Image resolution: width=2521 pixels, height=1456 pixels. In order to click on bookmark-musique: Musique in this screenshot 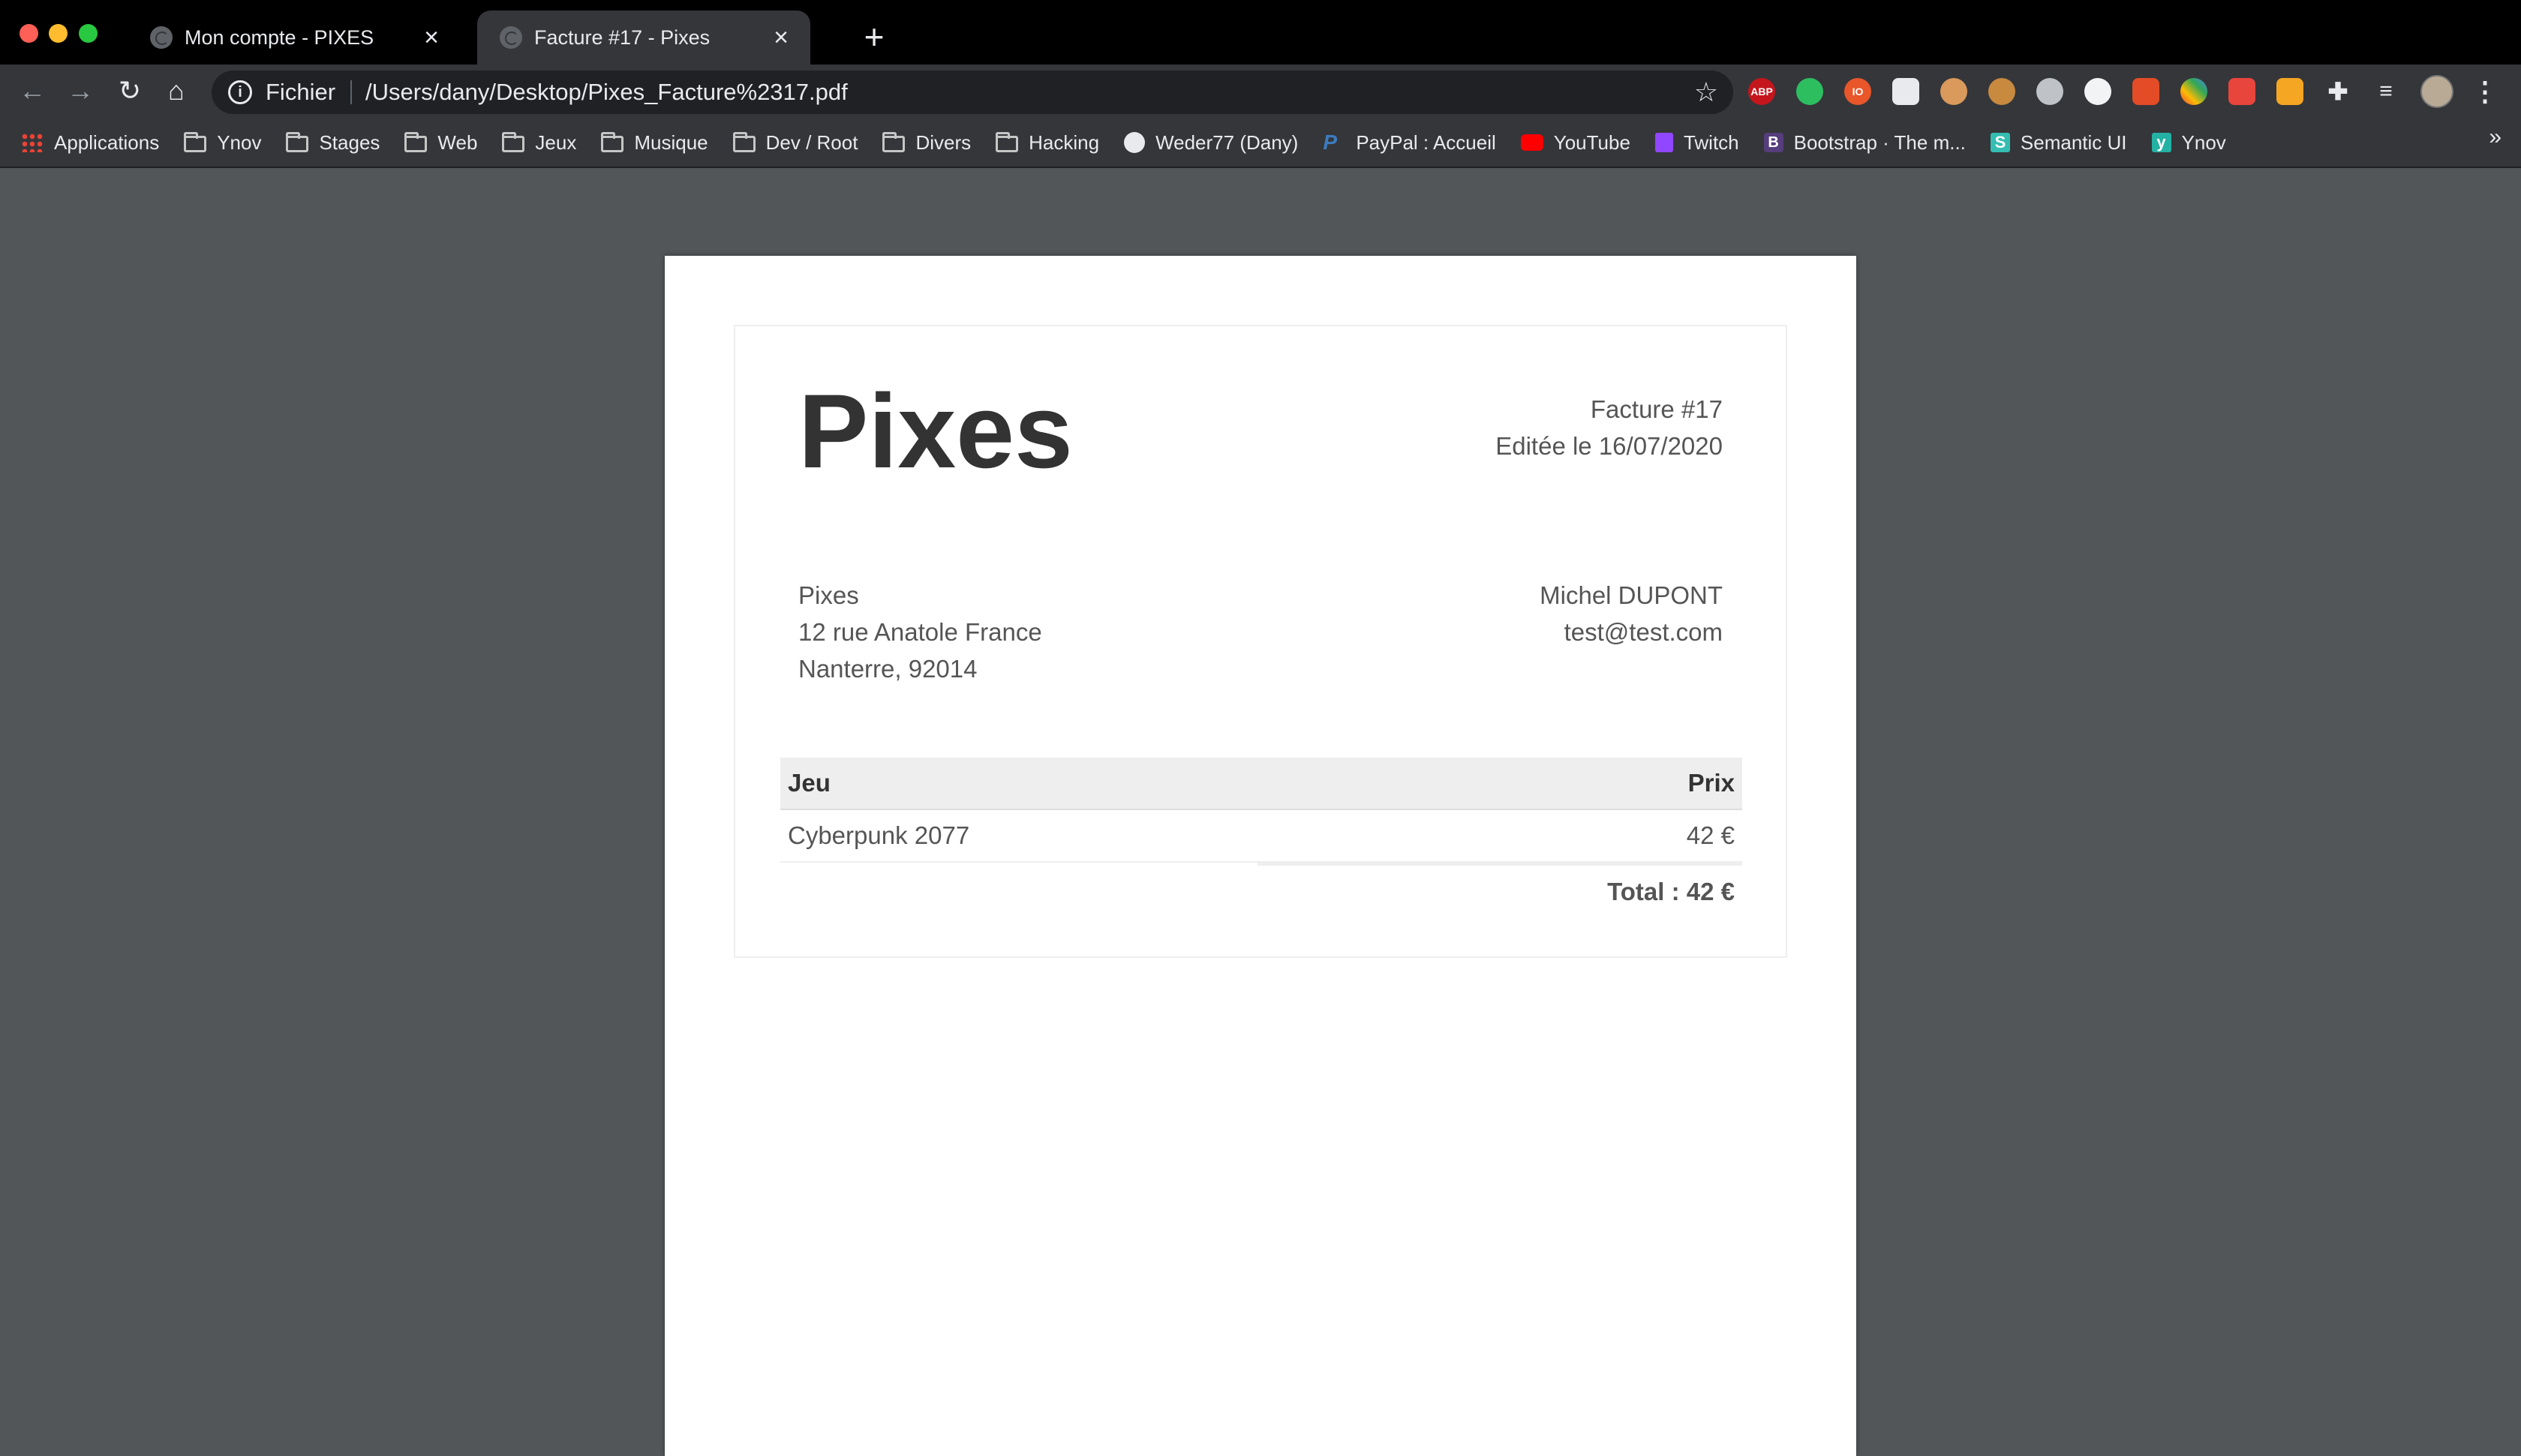, I will do `click(654, 143)`.